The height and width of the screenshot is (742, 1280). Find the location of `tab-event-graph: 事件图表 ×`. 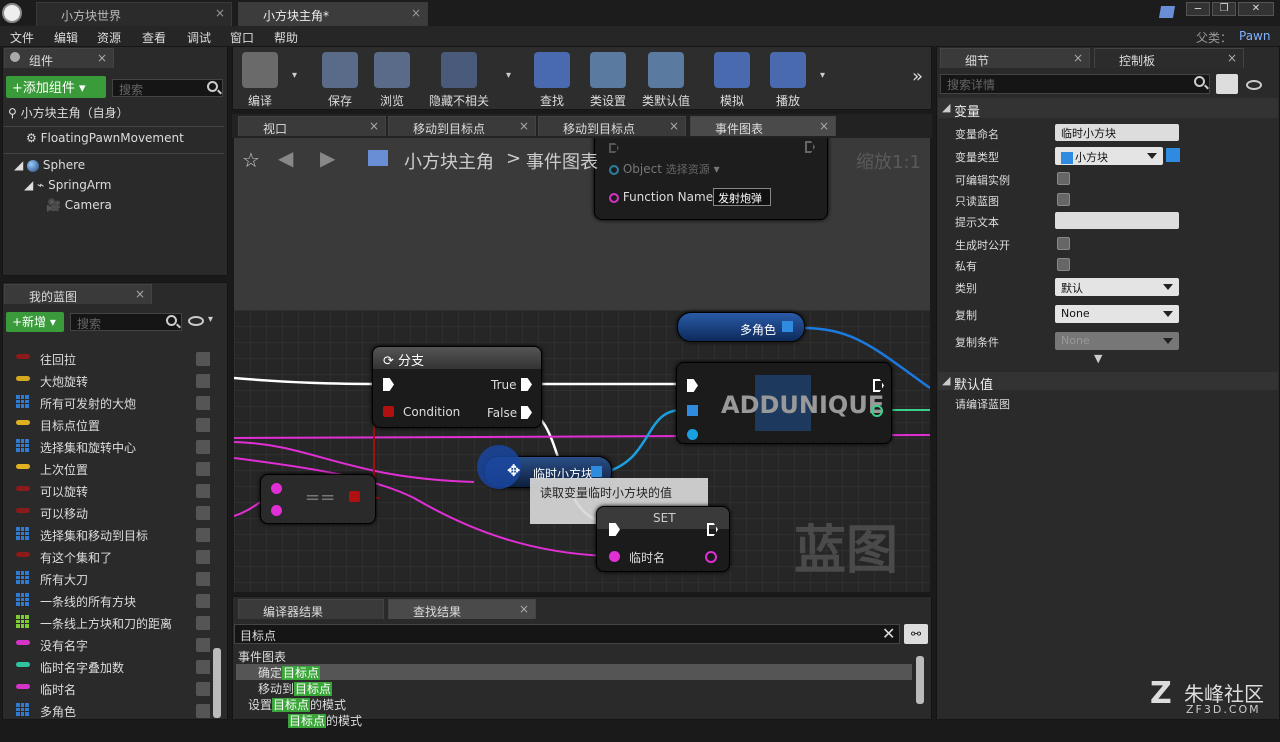

tab-event-graph: 事件图表 × is located at coordinates (763, 126).